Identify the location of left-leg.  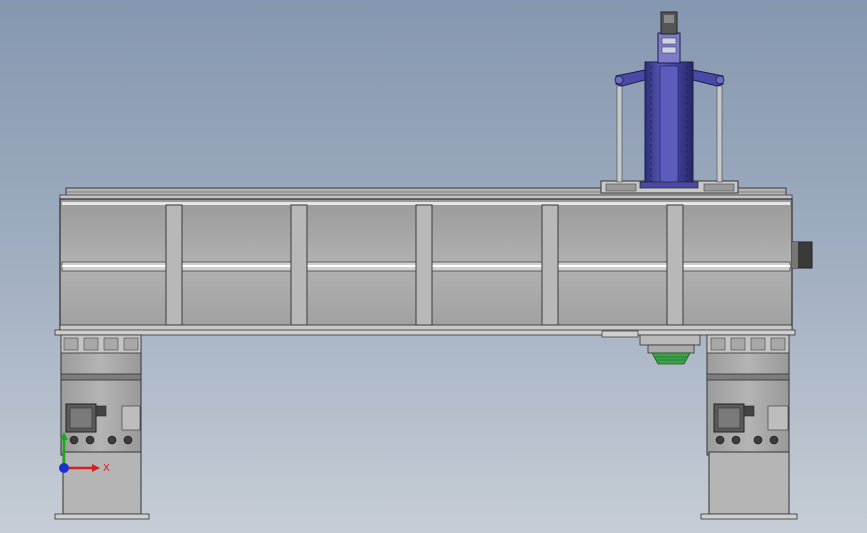
(102, 427).